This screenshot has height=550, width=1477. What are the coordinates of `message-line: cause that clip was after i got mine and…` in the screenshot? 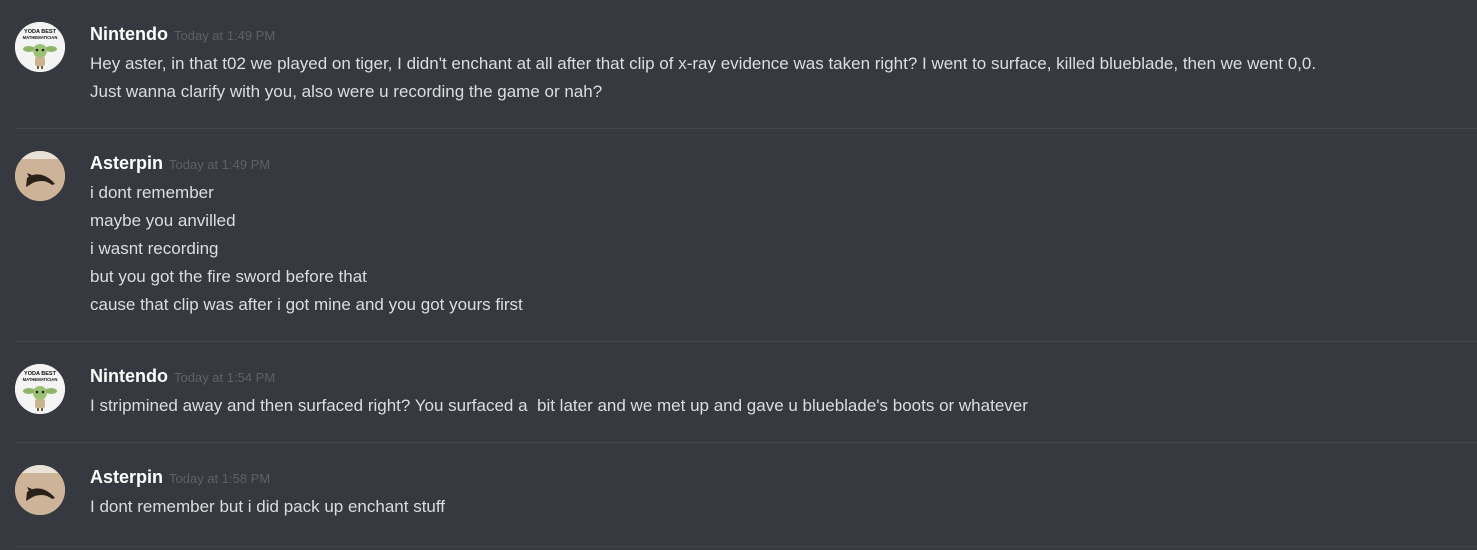 It's located at (306, 304).